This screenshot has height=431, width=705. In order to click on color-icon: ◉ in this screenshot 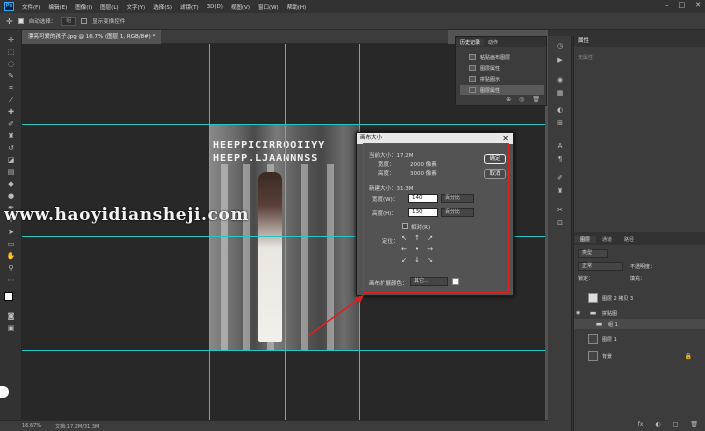, I will do `click(560, 80)`.